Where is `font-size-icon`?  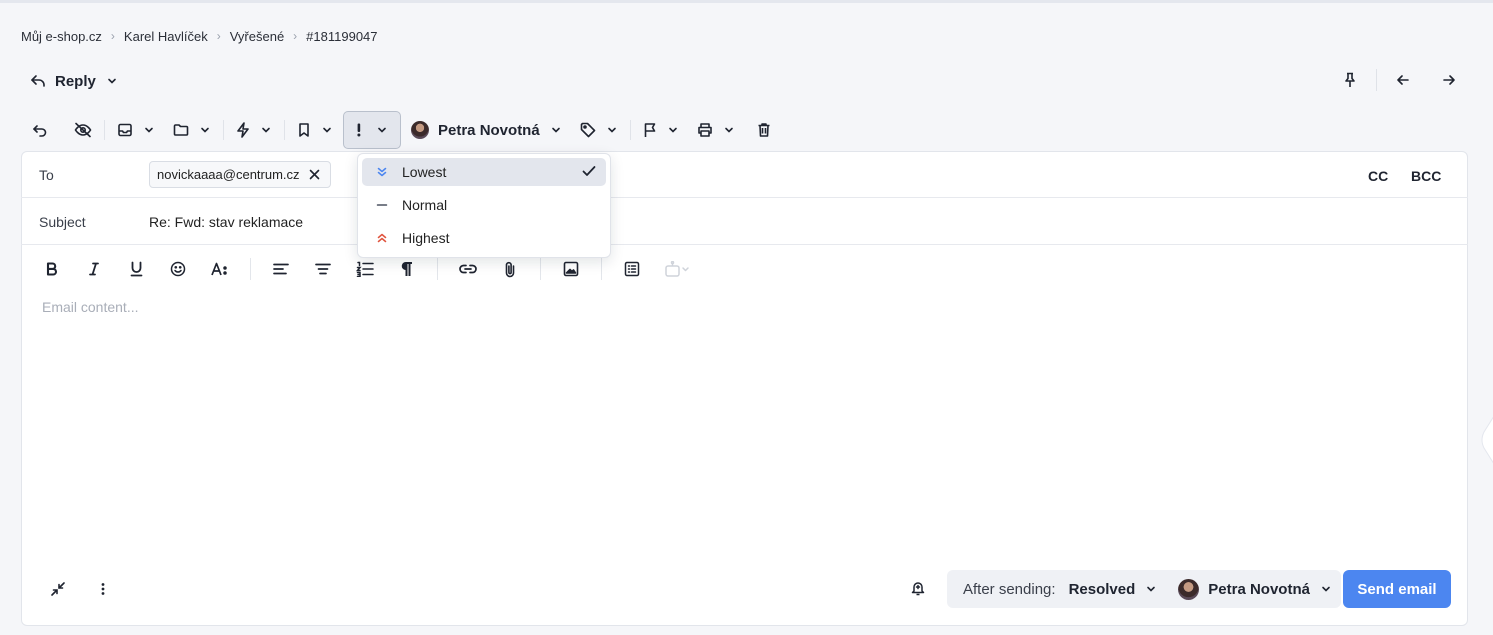
font-size-icon is located at coordinates (219, 269).